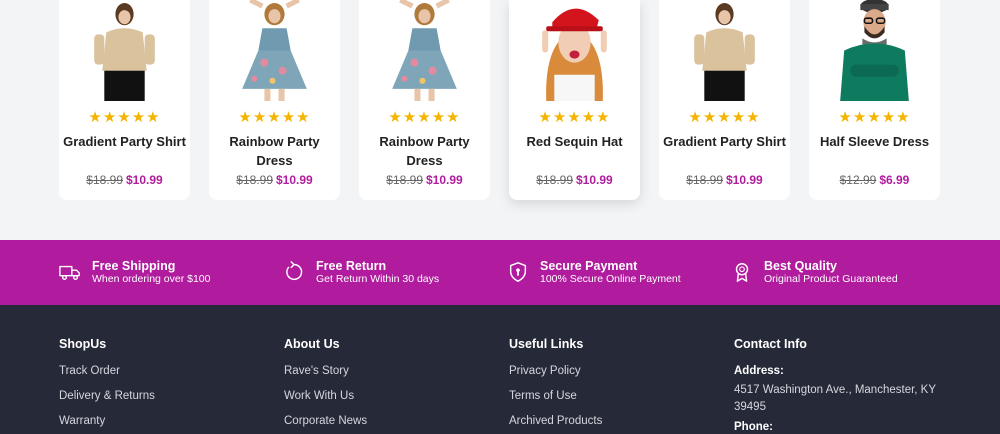 Image resolution: width=1000 pixels, height=434 pixels. I want to click on product-price: $12.99 $6.99, so click(874, 180).